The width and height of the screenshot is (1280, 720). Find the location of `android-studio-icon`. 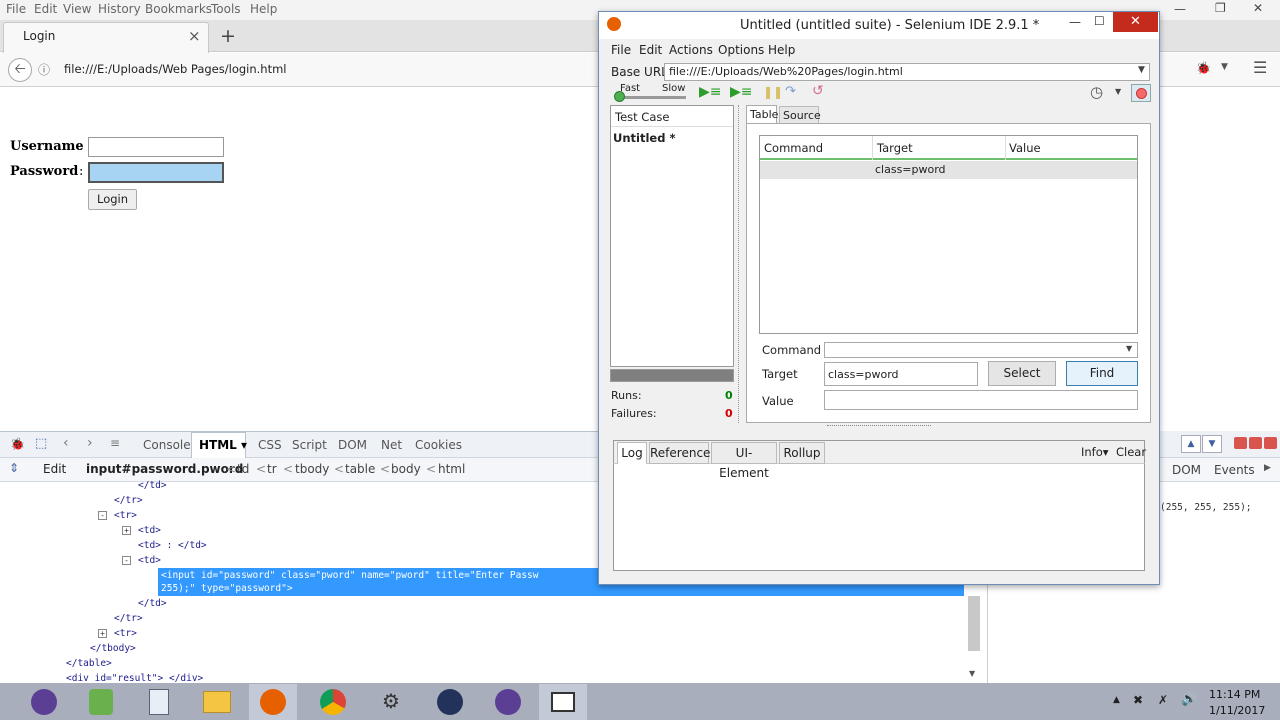

android-studio-icon is located at coordinates (101, 702).